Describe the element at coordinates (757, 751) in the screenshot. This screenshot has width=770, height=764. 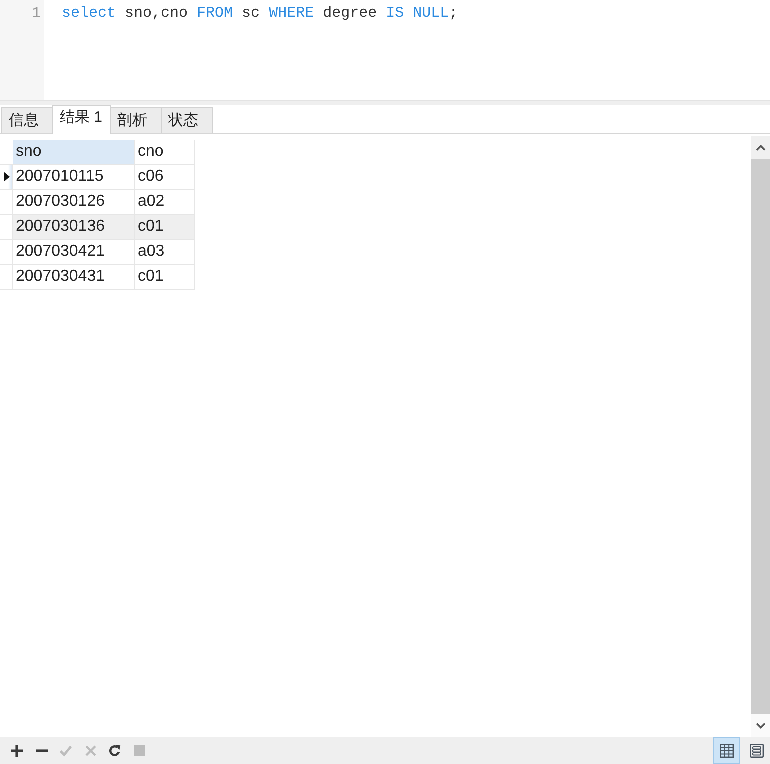
I see `list-icon` at that location.